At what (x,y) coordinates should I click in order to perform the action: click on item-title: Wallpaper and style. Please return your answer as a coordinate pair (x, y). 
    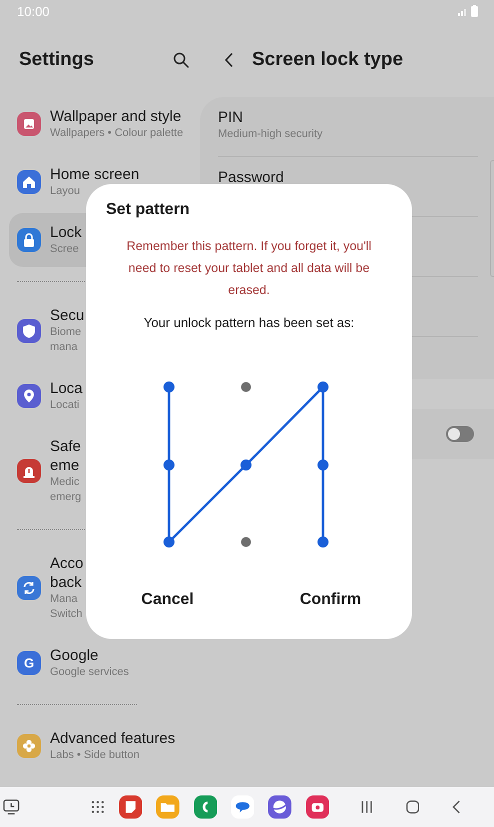
    Looking at the image, I should click on (116, 116).